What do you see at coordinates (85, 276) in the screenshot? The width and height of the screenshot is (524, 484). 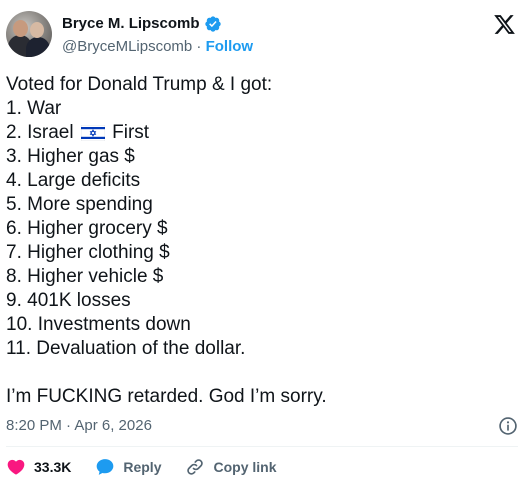 I see `tweet-line: 8. Higher vehicle $` at bounding box center [85, 276].